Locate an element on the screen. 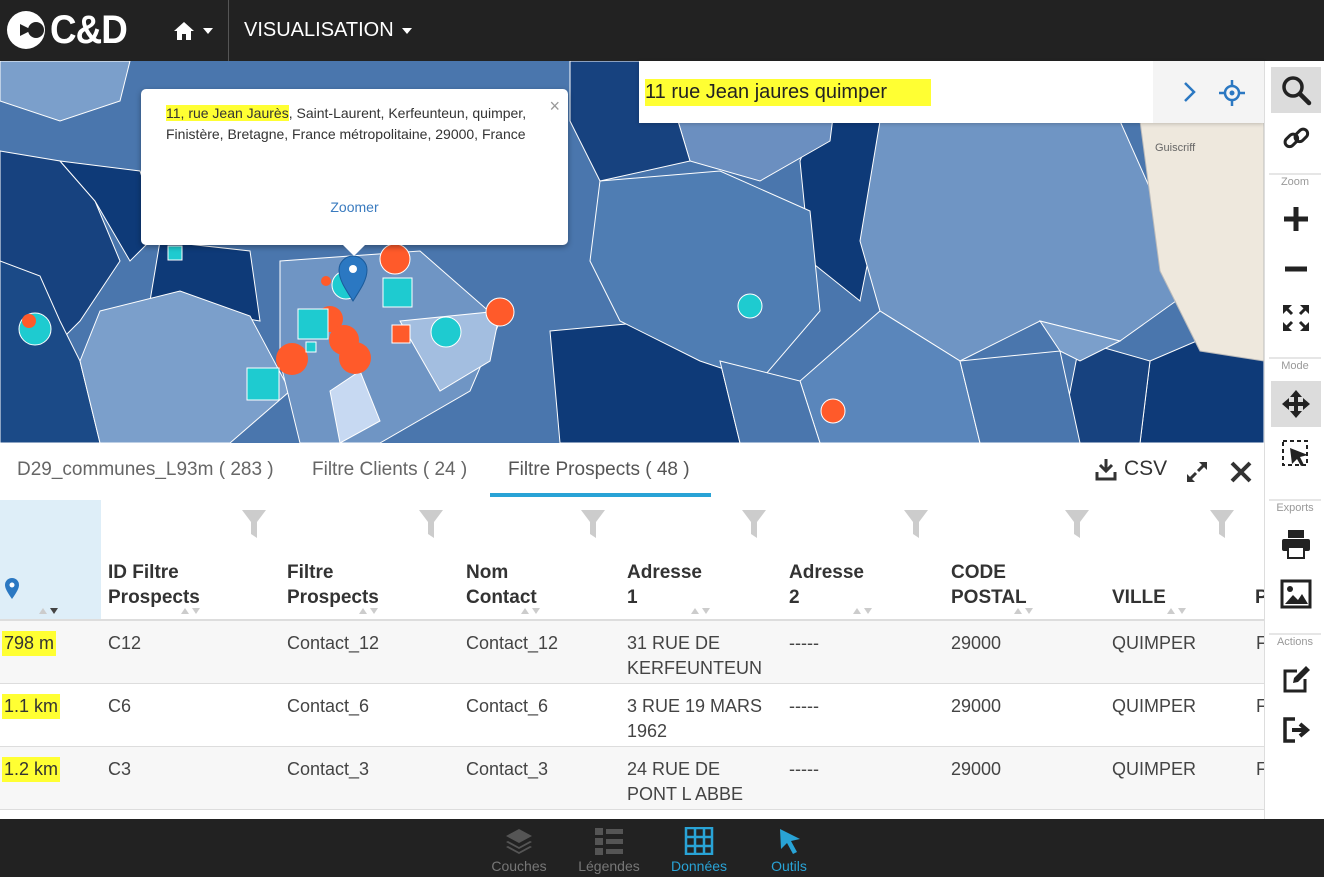 The image size is (1324, 877). fullscreen-button is located at coordinates (1296, 318).